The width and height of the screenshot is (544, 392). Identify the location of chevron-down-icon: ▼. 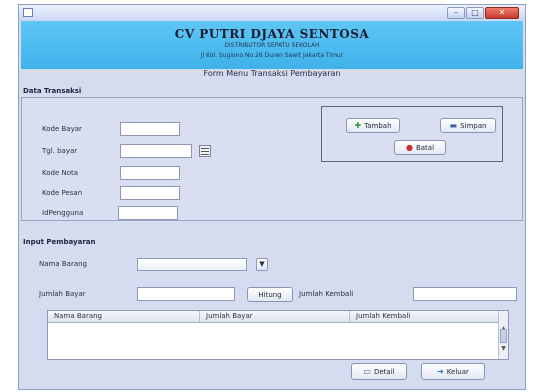
(262, 264).